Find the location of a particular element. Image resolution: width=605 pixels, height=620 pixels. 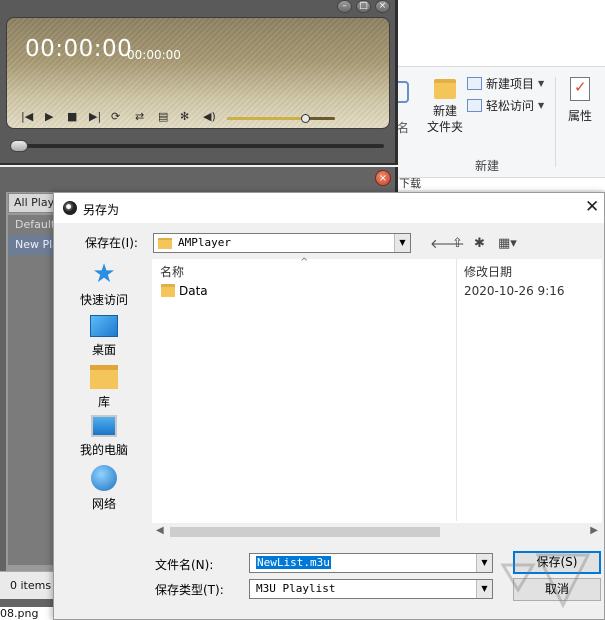

place-network: 网络 is located at coordinates (104, 488).